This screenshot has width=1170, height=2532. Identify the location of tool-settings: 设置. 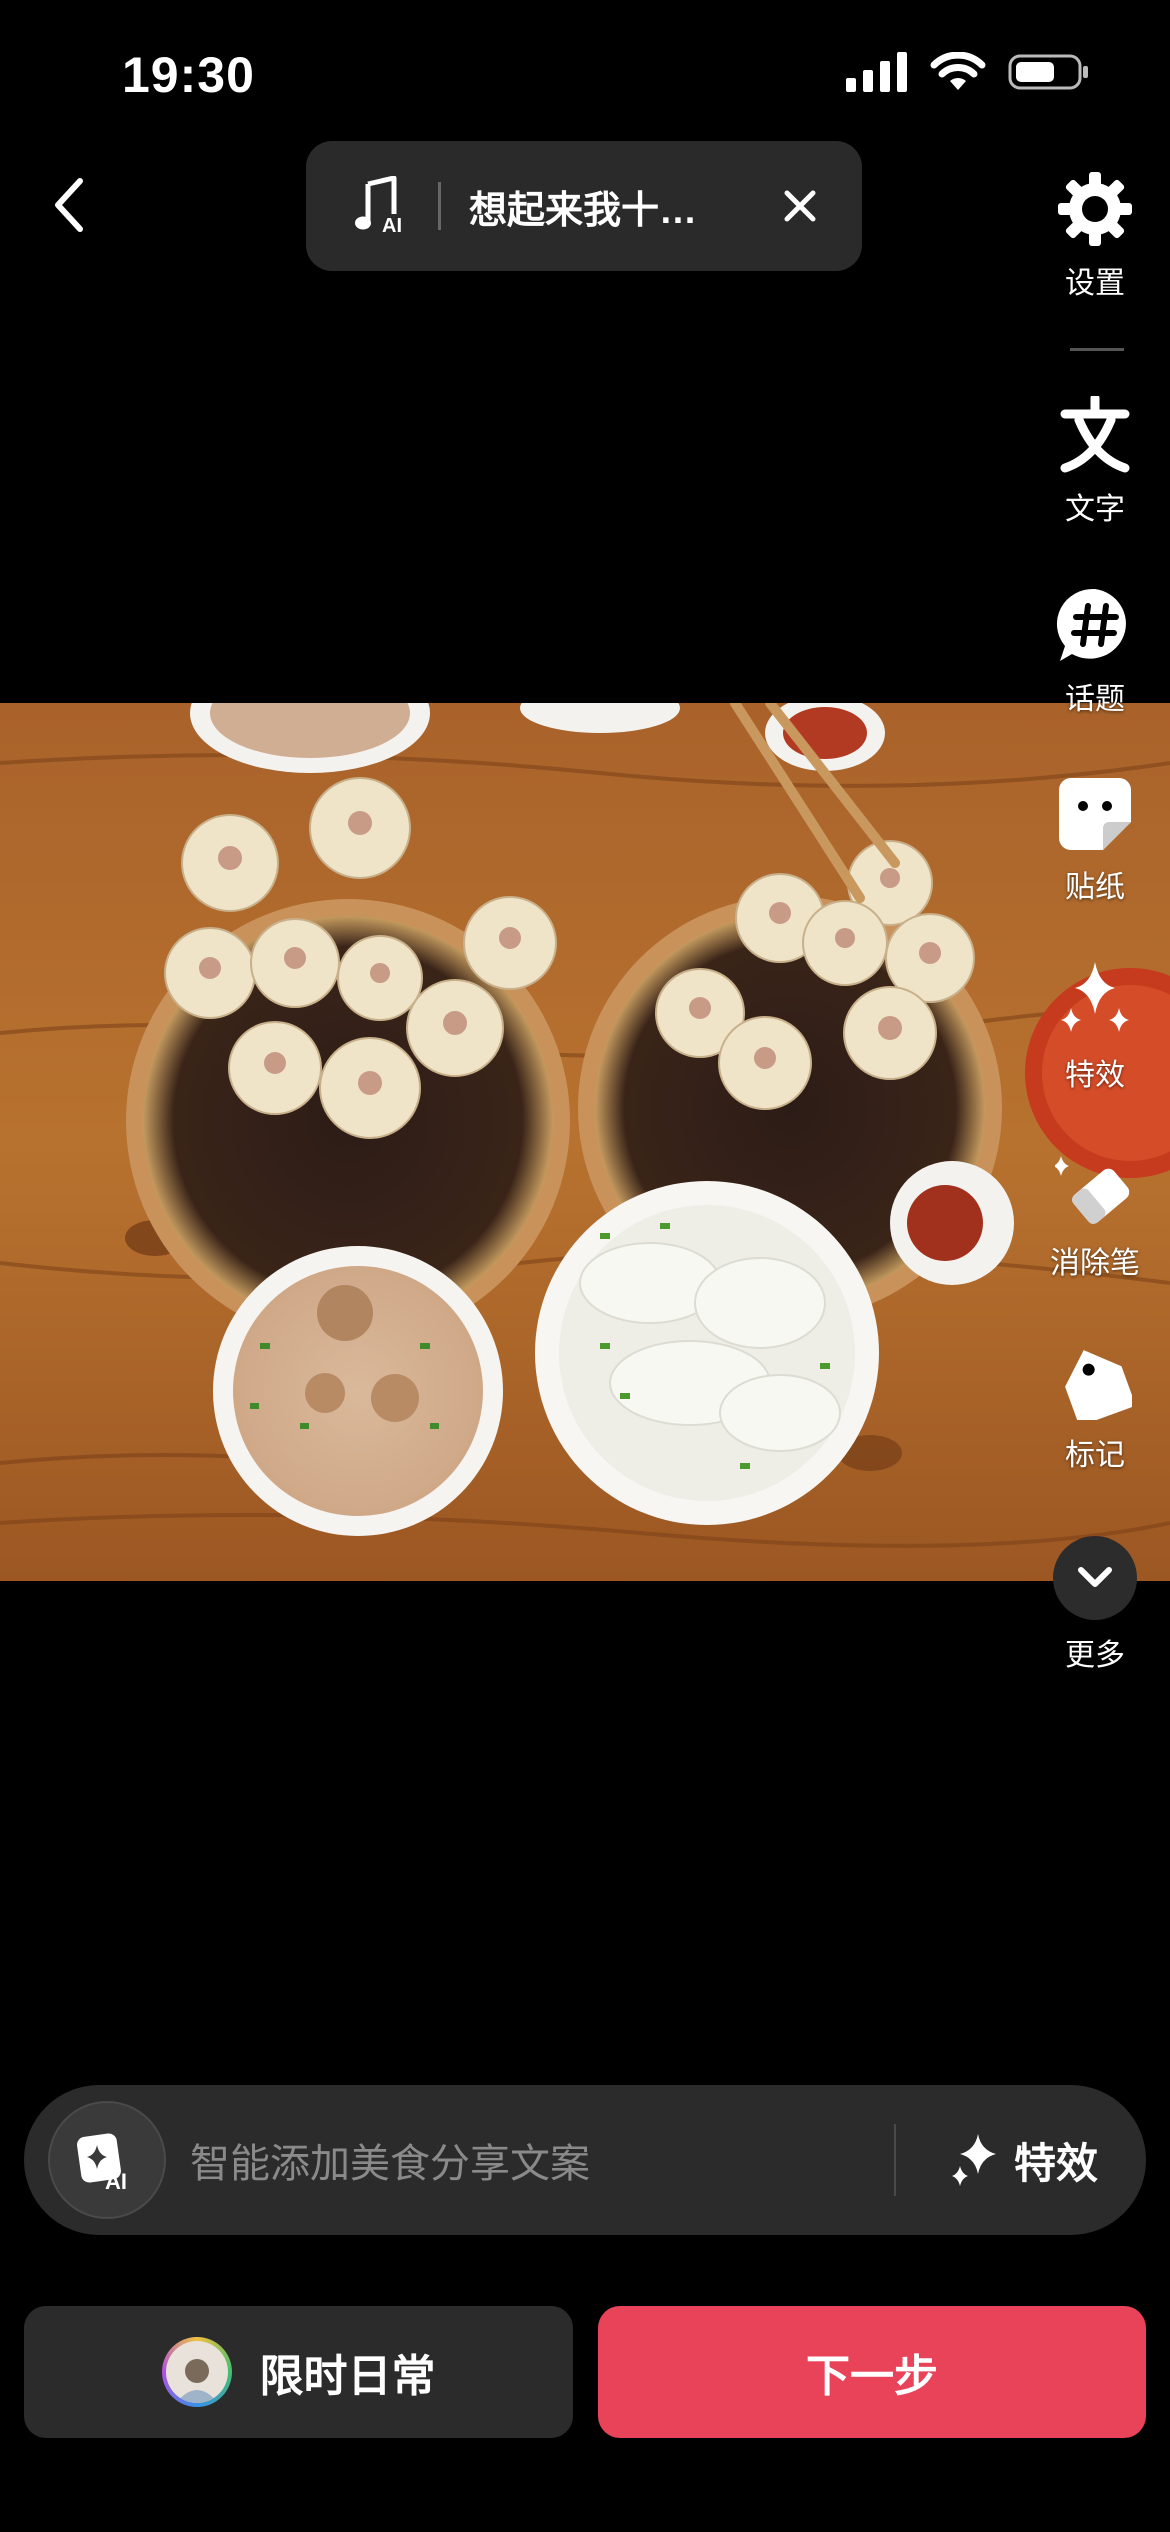
(1095, 236).